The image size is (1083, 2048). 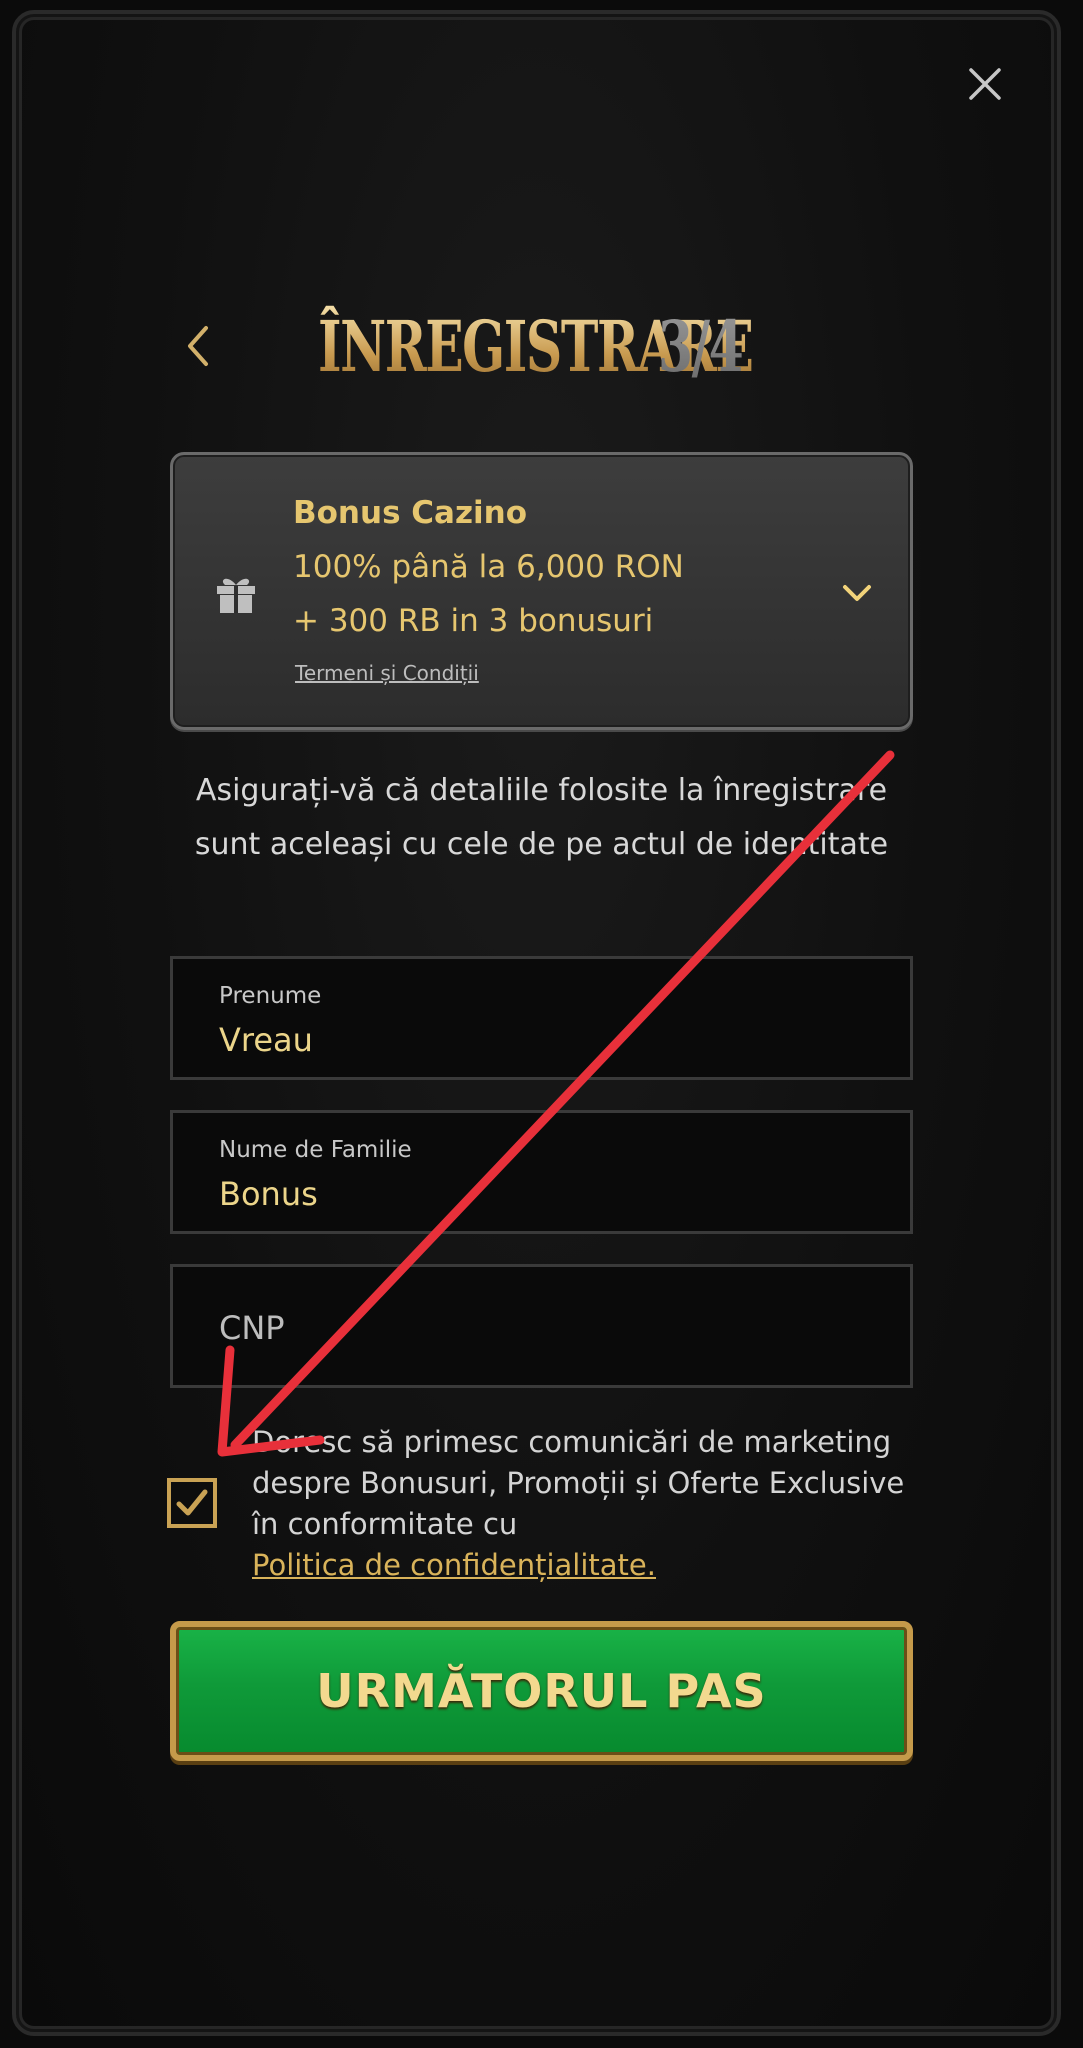 I want to click on checkmark-icon, so click(x=192, y=1502).